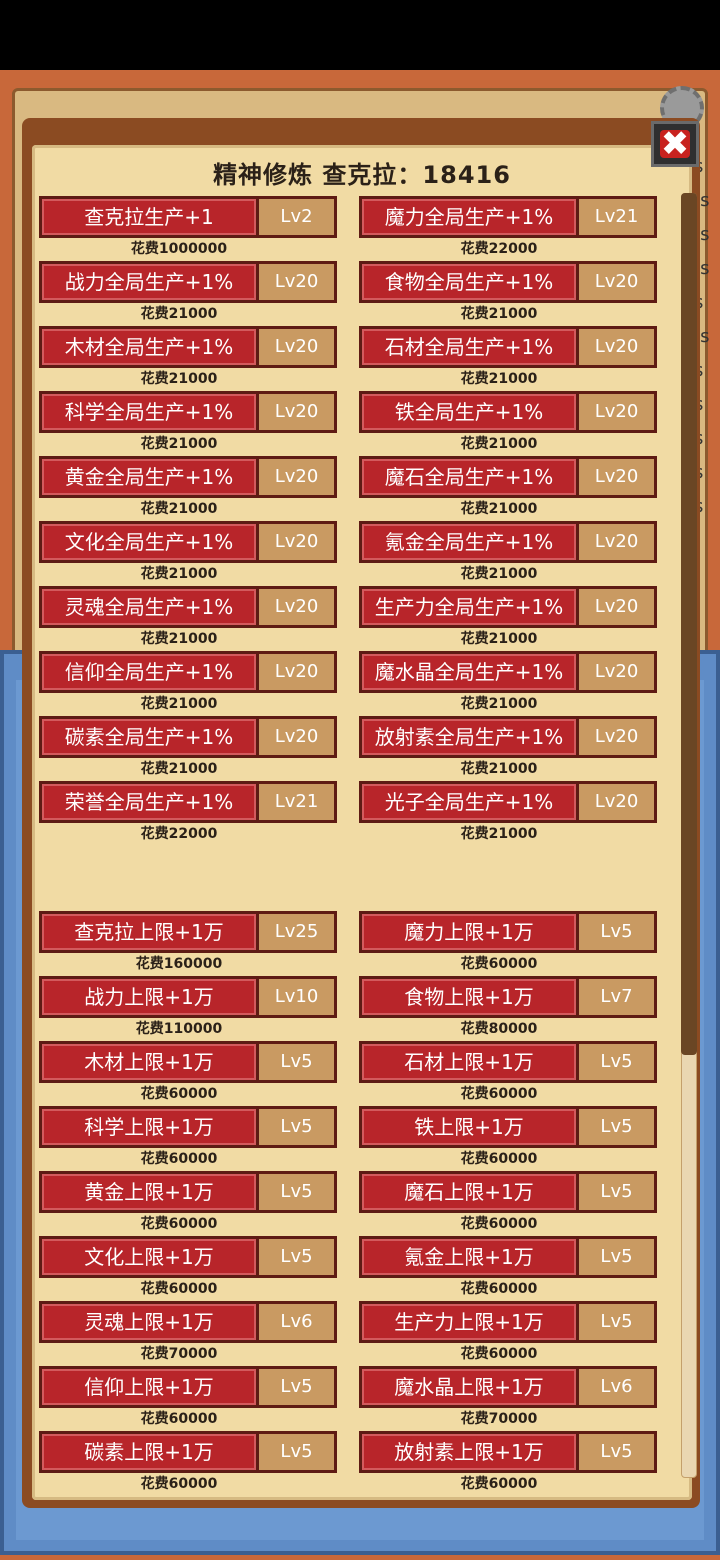 The width and height of the screenshot is (720, 1560). What do you see at coordinates (469, 347) in the screenshot?
I see `upgrade-button: 石材全局生产+1%` at bounding box center [469, 347].